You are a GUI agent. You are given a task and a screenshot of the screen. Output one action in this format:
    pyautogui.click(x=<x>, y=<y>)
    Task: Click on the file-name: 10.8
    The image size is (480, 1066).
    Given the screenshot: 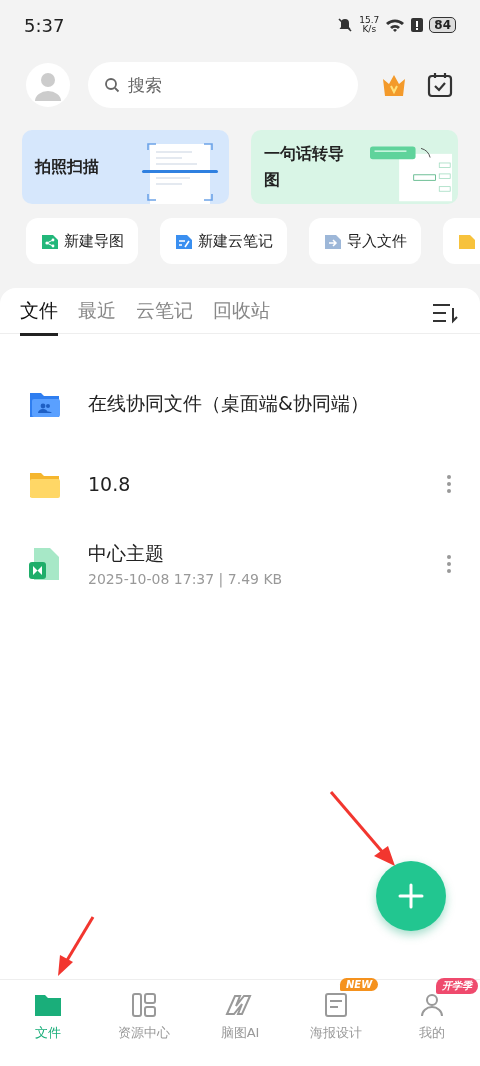 What is the action you would take?
    pyautogui.click(x=254, y=484)
    